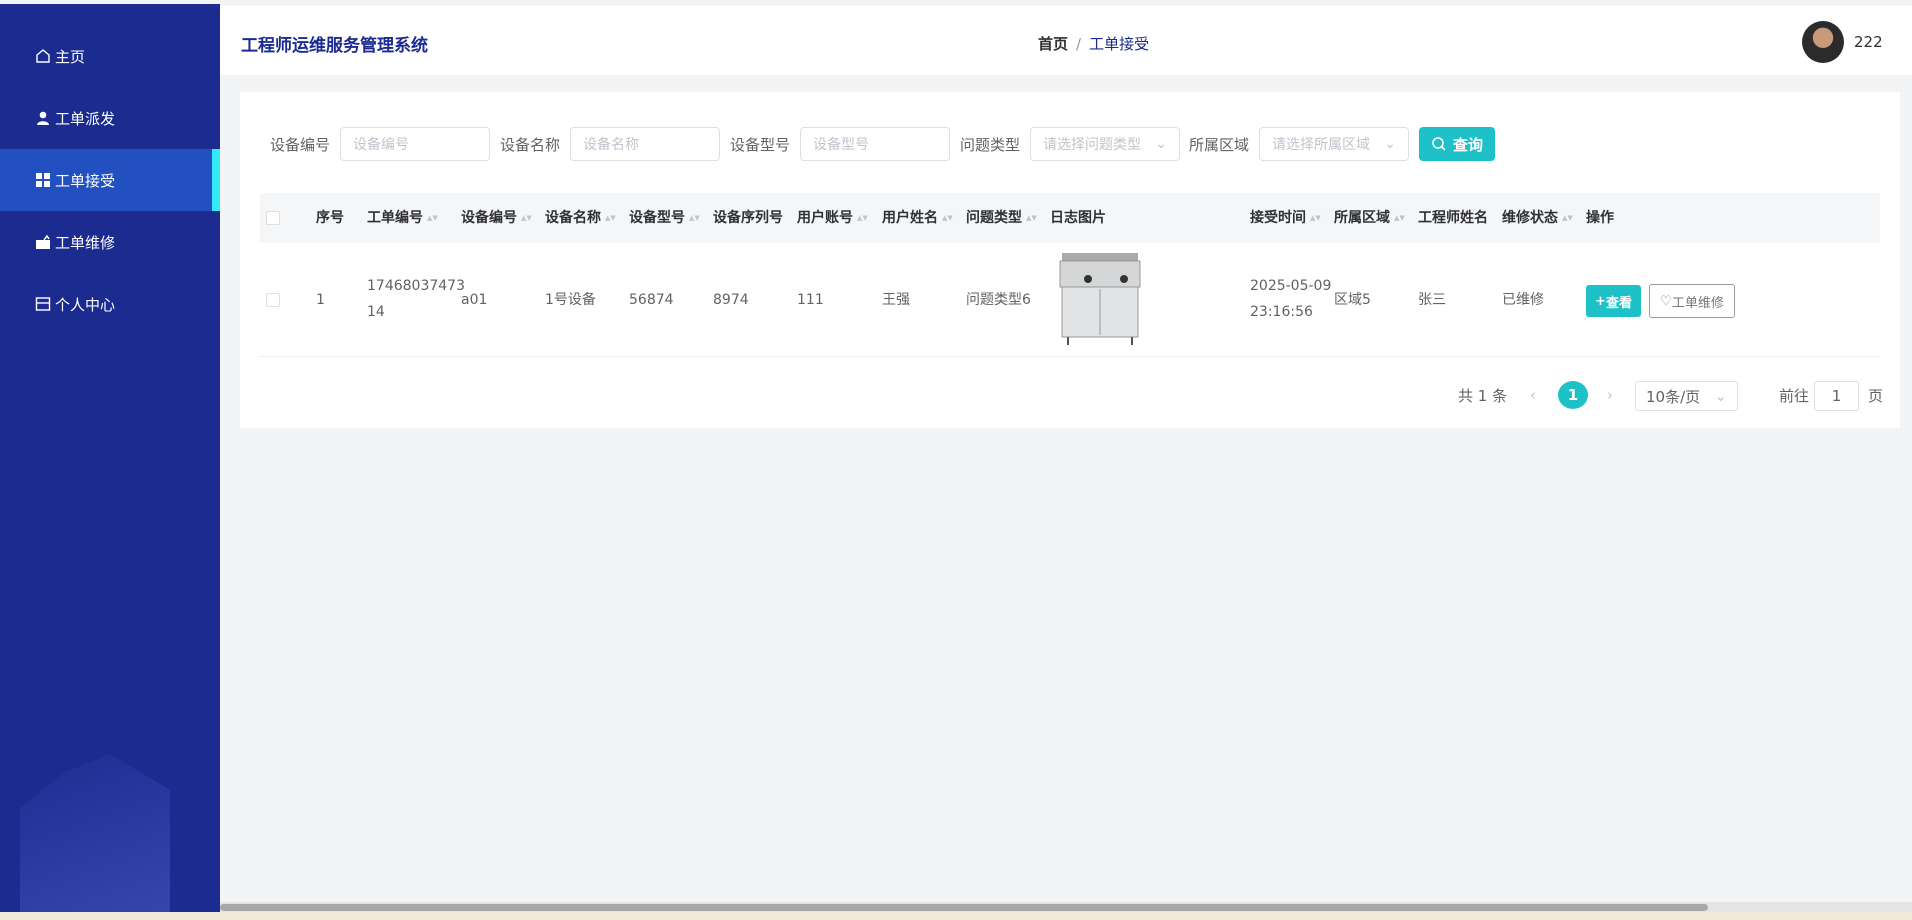 Image resolution: width=1912 pixels, height=920 pixels. What do you see at coordinates (273, 300) in the screenshot?
I see `row-checkbox` at bounding box center [273, 300].